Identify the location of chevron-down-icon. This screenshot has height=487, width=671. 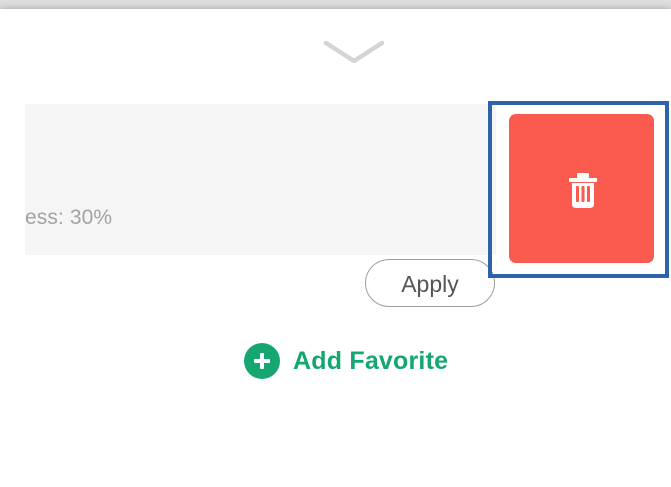
(354, 53).